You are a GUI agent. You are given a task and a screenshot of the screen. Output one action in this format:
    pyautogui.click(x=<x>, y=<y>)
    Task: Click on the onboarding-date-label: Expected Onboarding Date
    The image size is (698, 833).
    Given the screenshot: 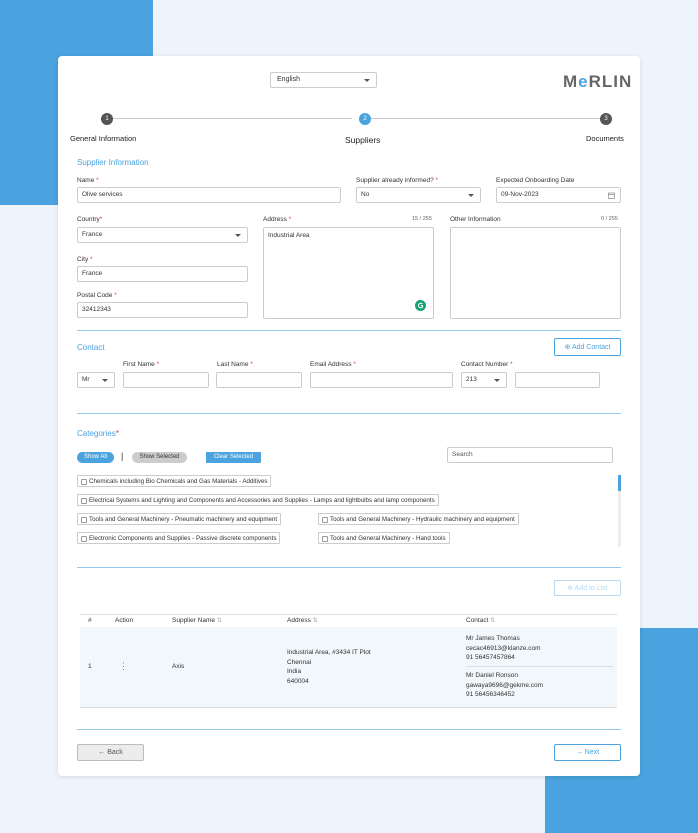 What is the action you would take?
    pyautogui.click(x=535, y=180)
    